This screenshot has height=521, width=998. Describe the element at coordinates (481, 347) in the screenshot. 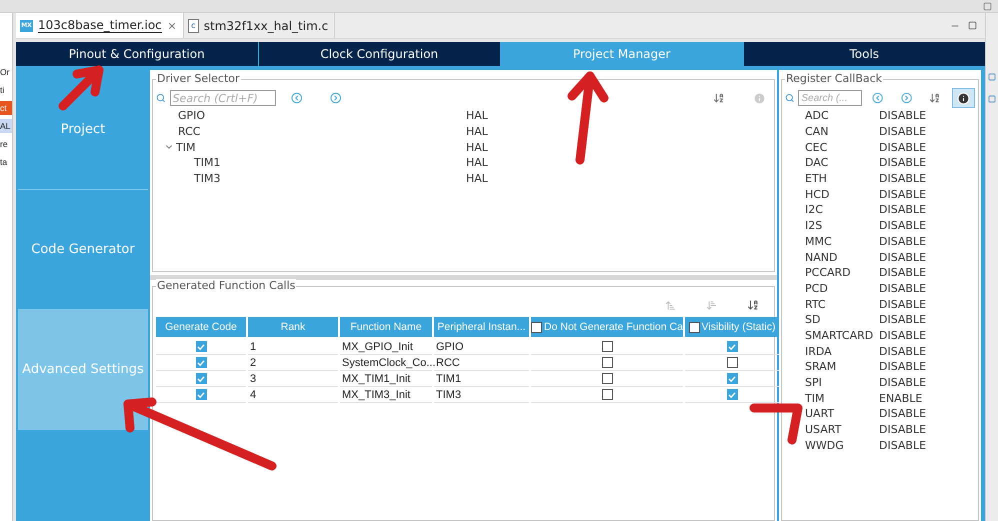

I see `table-cell: GPIO` at that location.